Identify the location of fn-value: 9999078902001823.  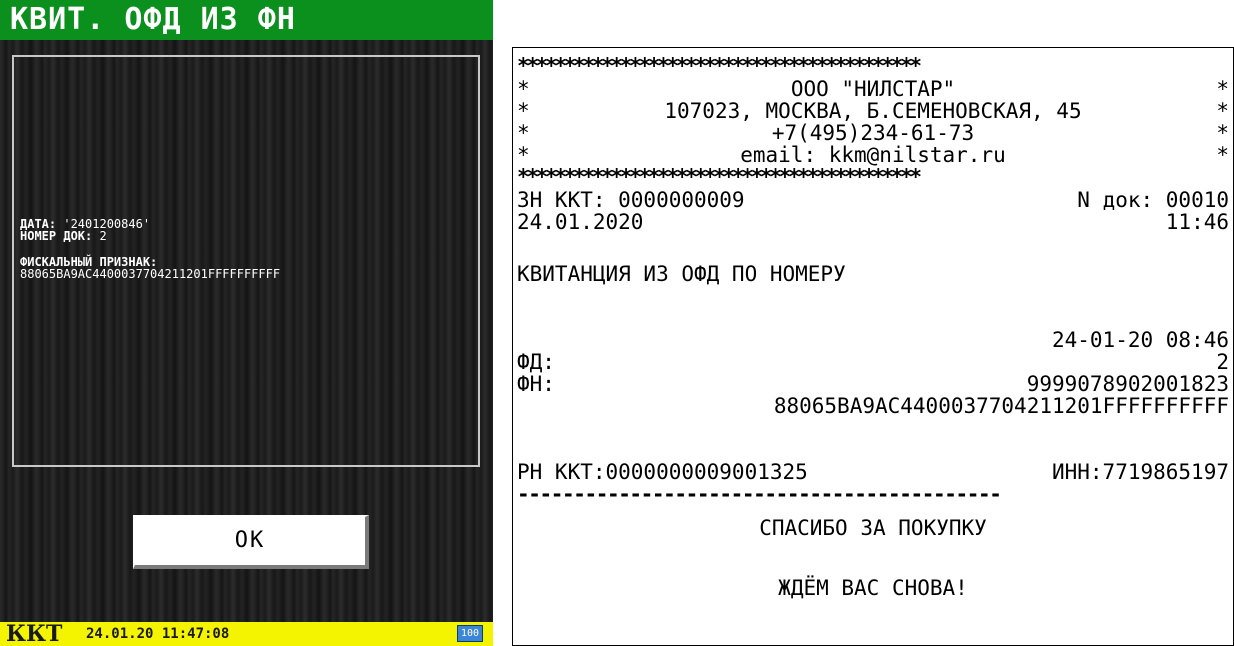
(1127, 384).